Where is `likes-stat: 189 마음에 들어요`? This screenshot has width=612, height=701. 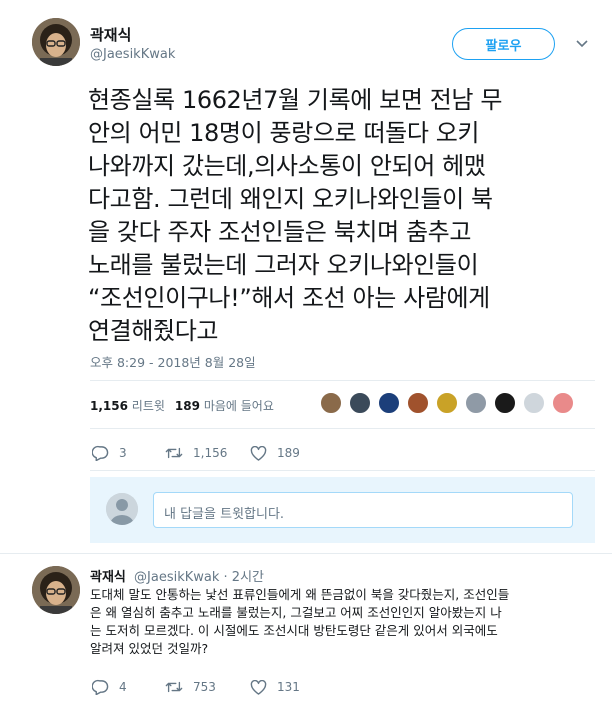
likes-stat: 189 마음에 들어요 is located at coordinates (224, 405).